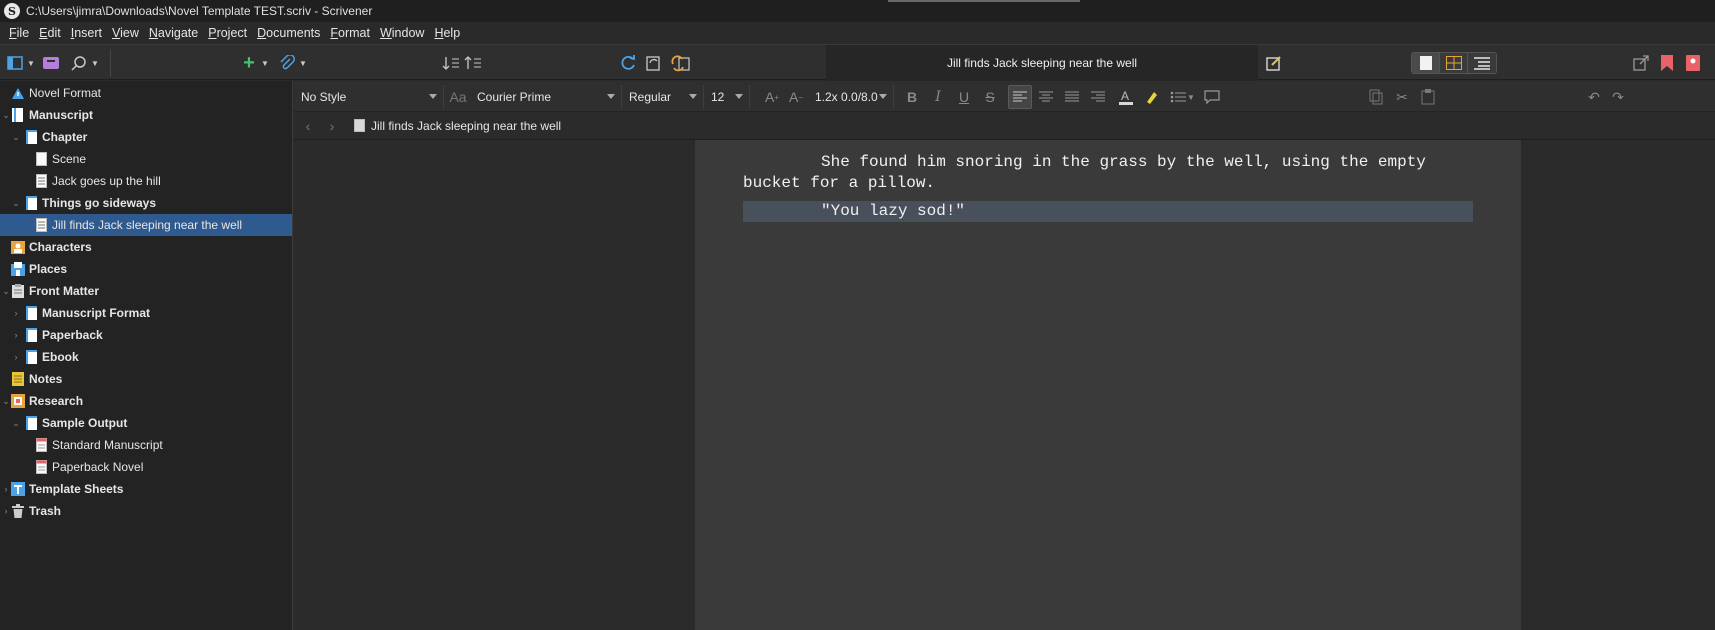  I want to click on sort-up-icon, so click(473, 63).